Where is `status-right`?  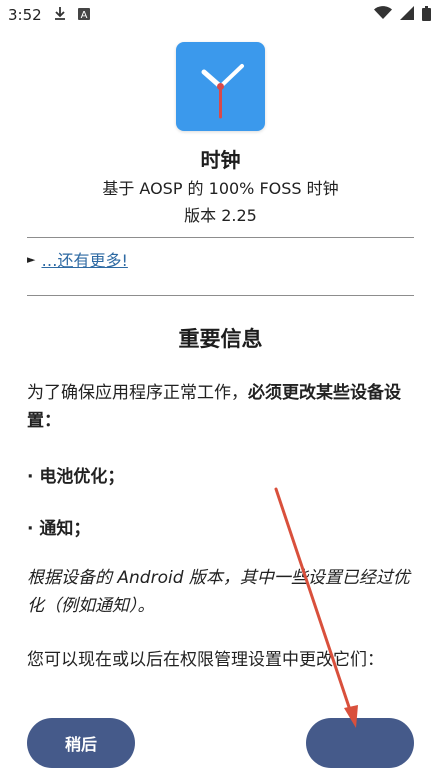 status-right is located at coordinates (402, 15).